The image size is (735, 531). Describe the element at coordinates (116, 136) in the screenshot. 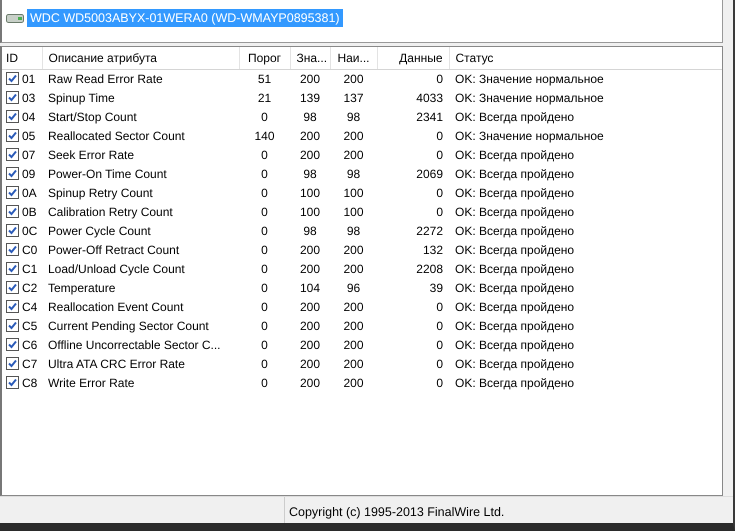

I see `table-cell-text: Reallocated Sector Count` at that location.